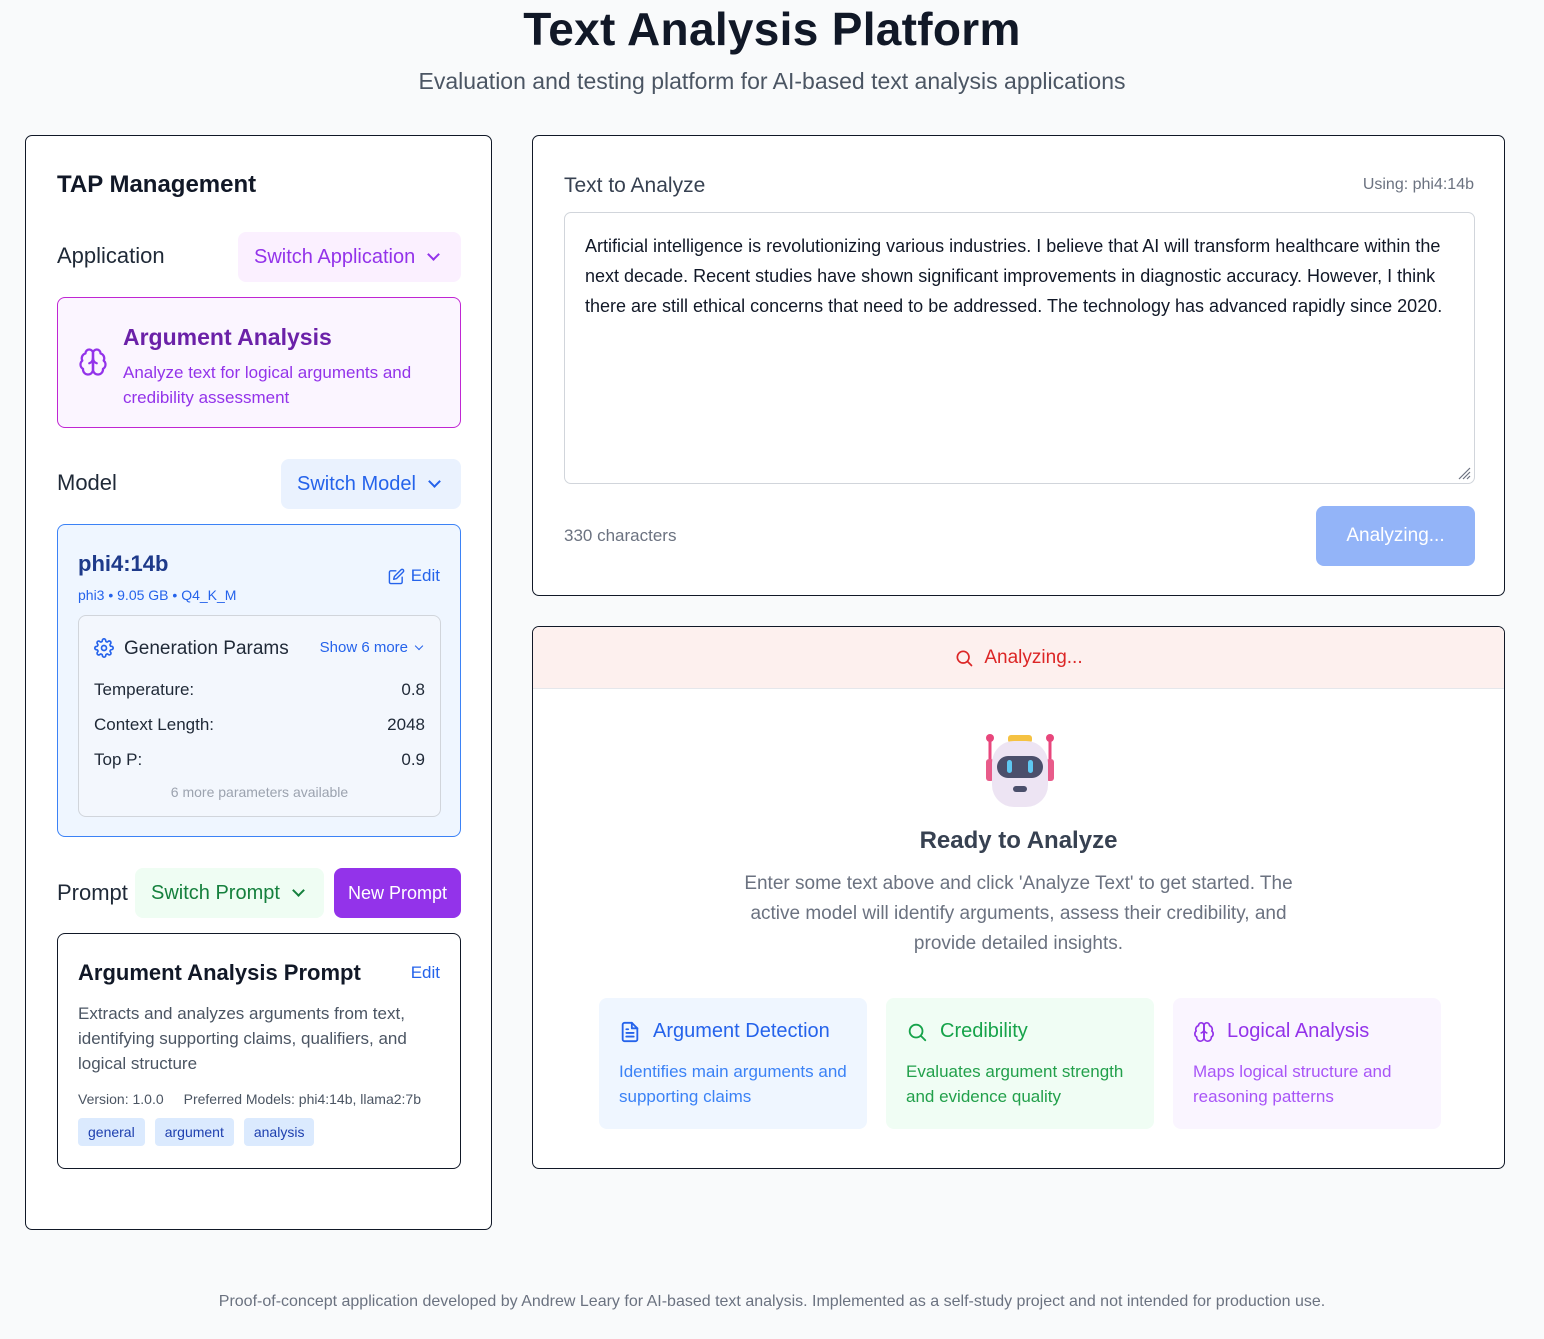 This screenshot has width=1544, height=1339. I want to click on resize-handle-icon, so click(1464, 473).